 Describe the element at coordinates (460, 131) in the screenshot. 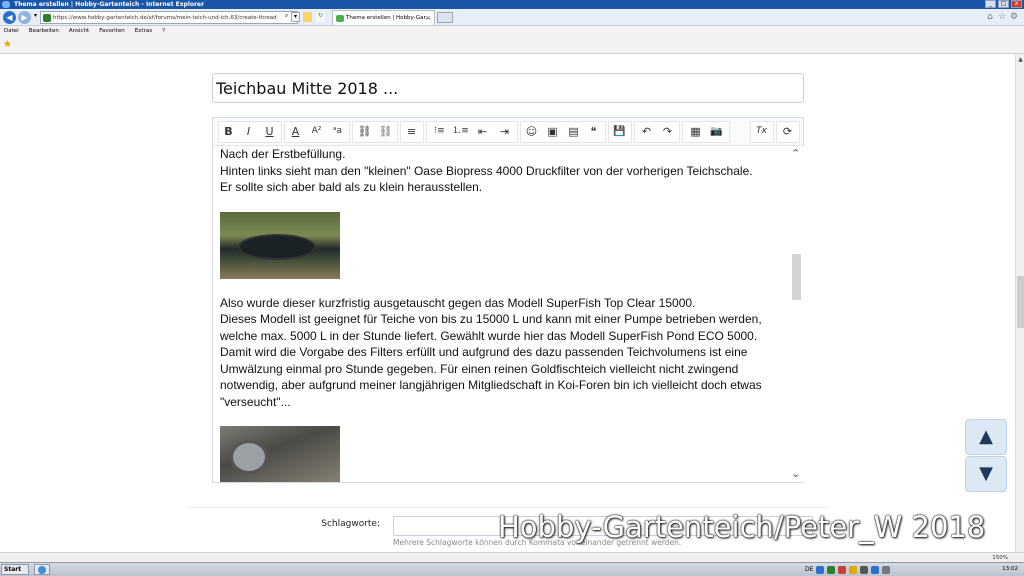

I see `numbered-list-icon: ⒈≡` at that location.